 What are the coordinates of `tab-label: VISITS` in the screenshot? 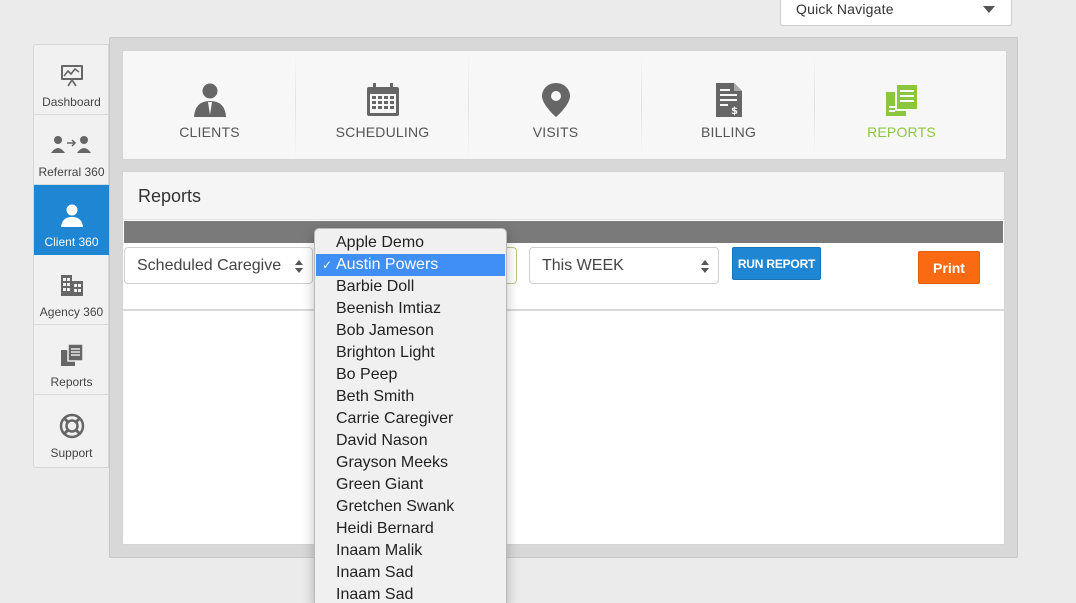 It's located at (555, 132).